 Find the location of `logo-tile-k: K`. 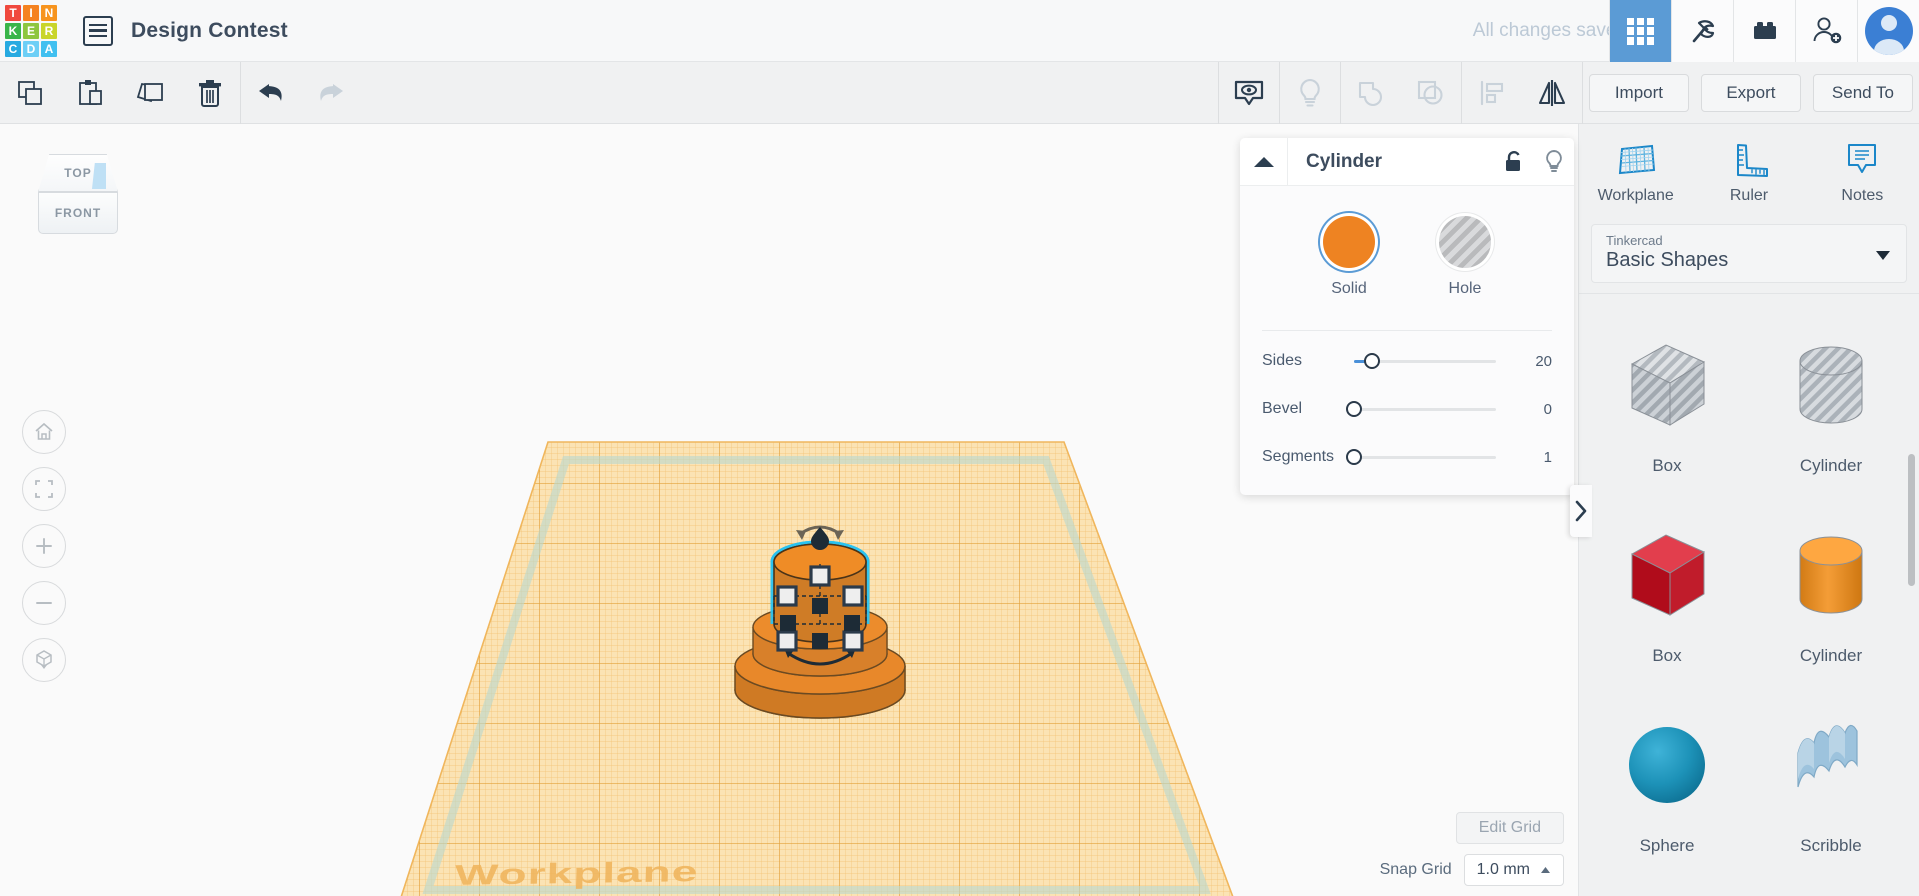

logo-tile-k: K is located at coordinates (13, 30).